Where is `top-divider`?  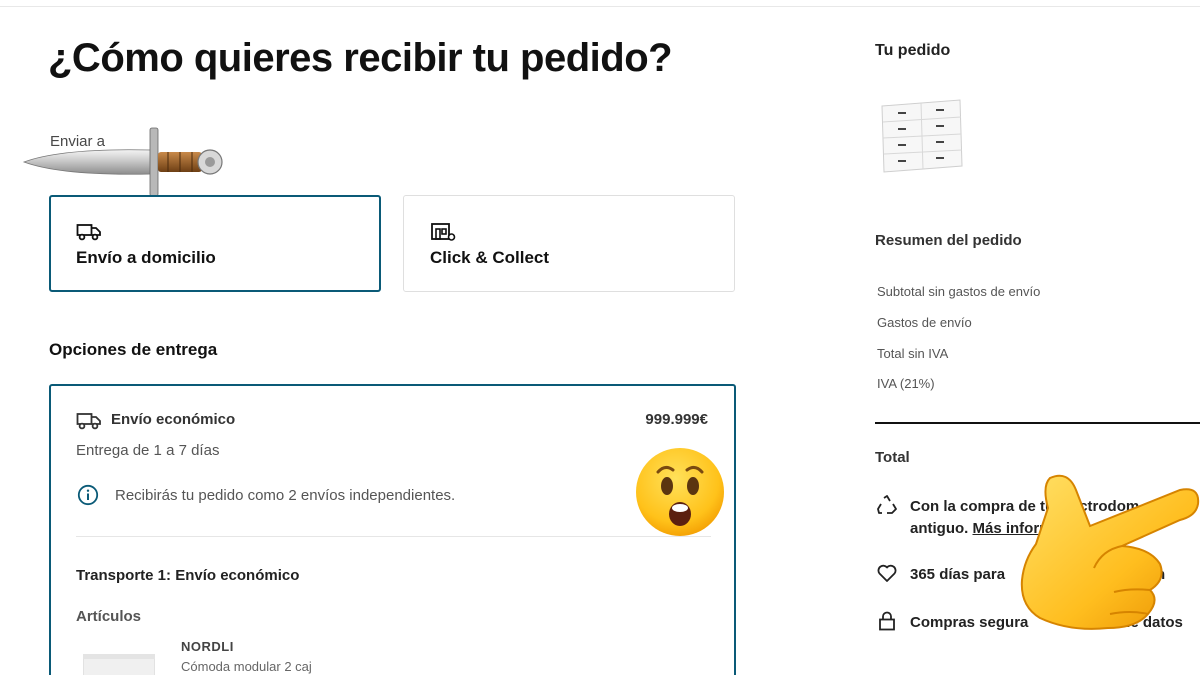
top-divider is located at coordinates (600, 6).